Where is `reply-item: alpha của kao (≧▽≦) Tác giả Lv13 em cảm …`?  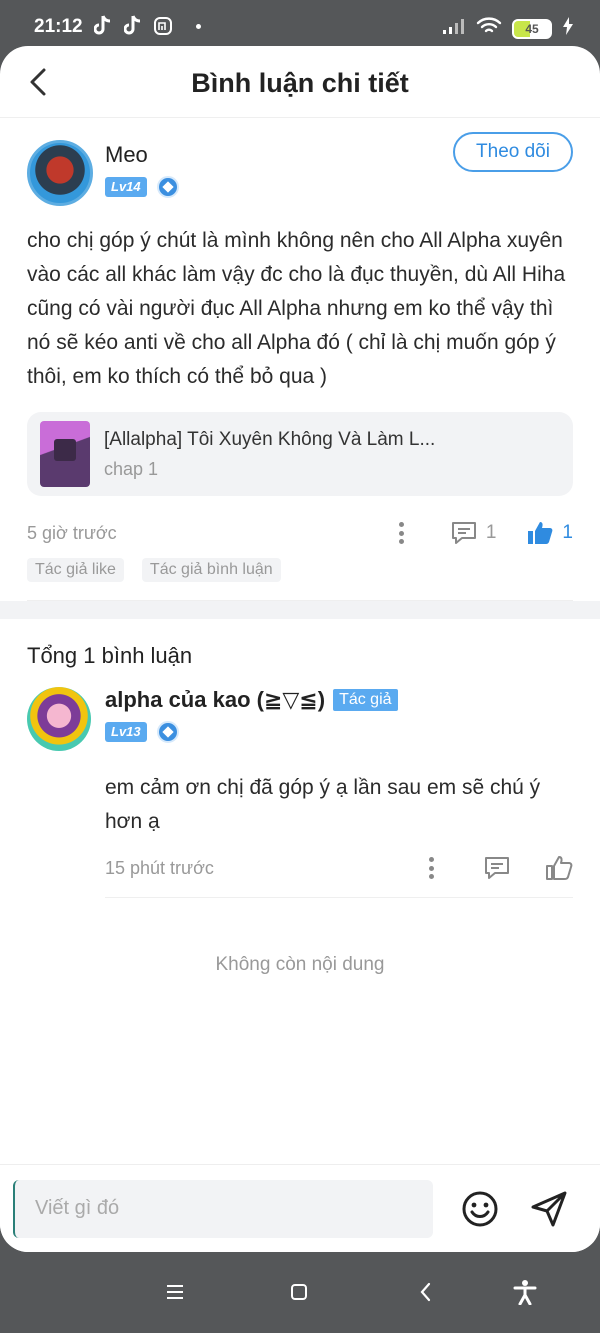
reply-item: alpha của kao (≧▽≦) Tác giả Lv13 em cảm … is located at coordinates (300, 792).